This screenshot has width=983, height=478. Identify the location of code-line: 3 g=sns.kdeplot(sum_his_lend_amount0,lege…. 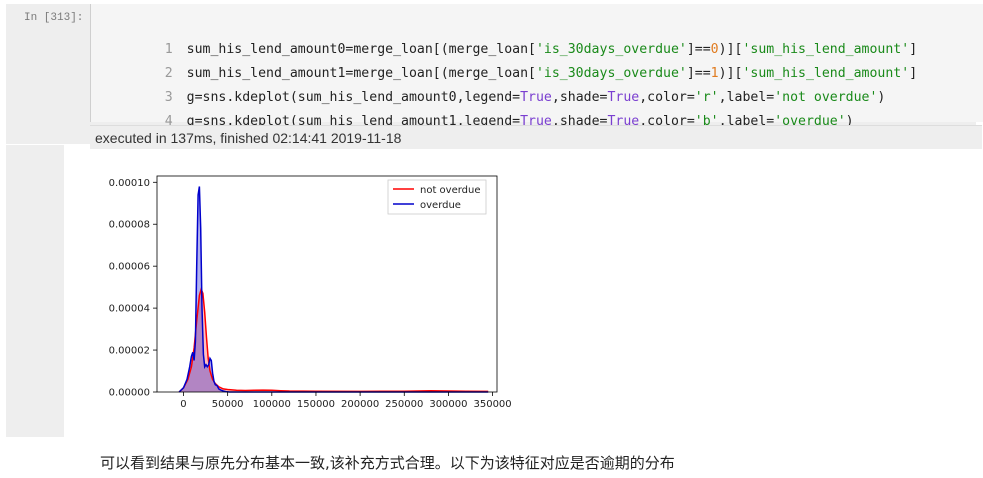
(488, 83).